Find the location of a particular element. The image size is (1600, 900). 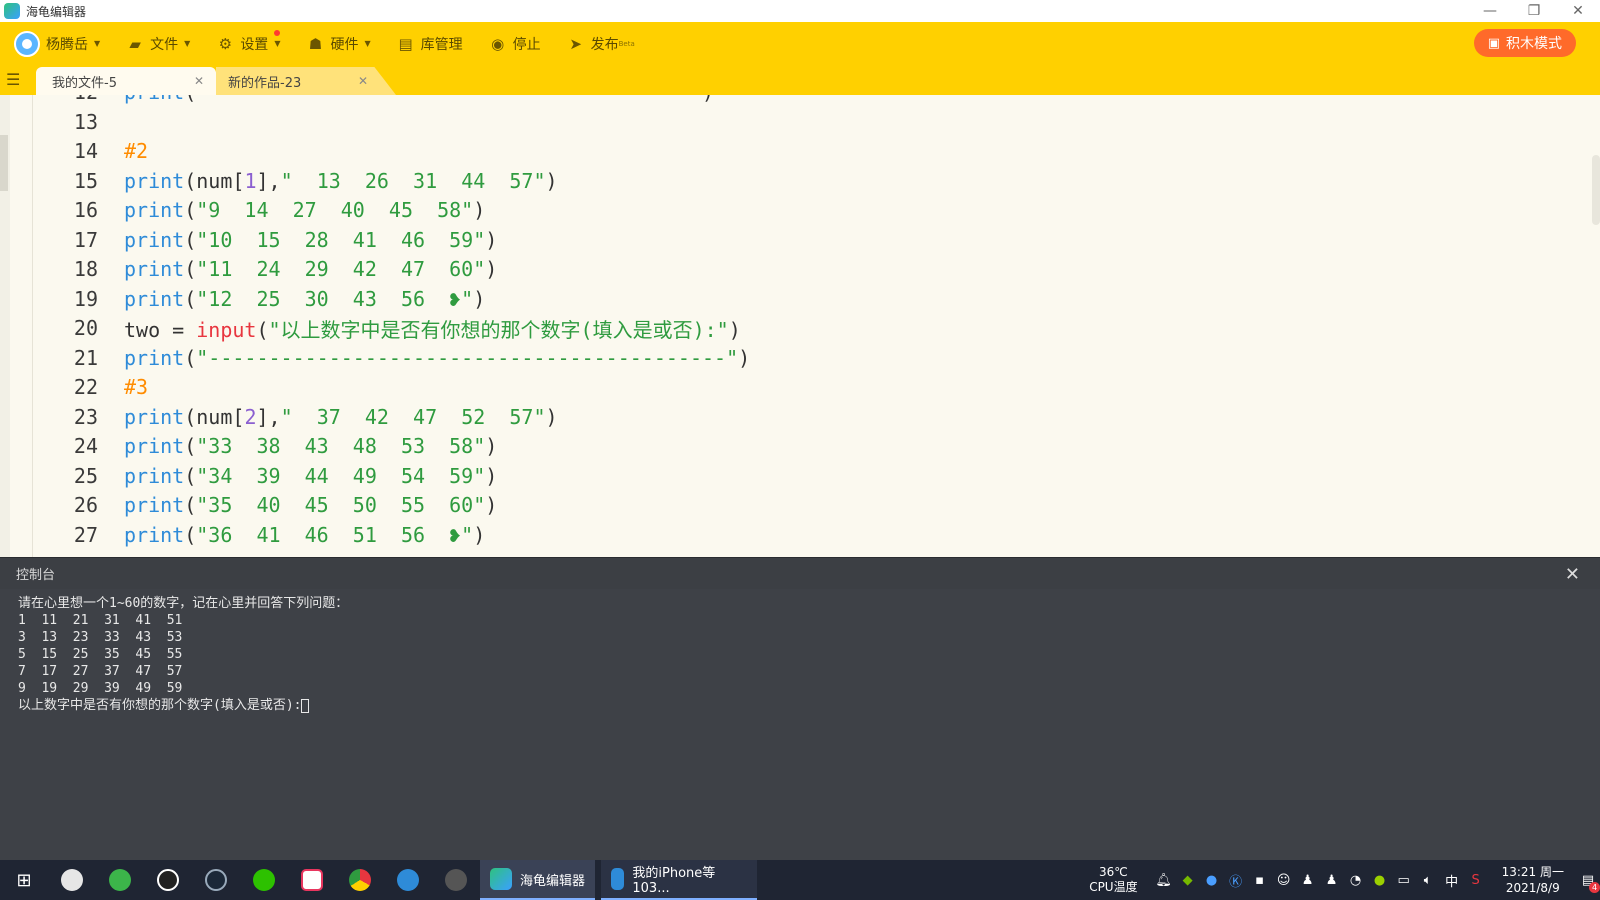

people-icon: ☺ is located at coordinates (1284, 880).